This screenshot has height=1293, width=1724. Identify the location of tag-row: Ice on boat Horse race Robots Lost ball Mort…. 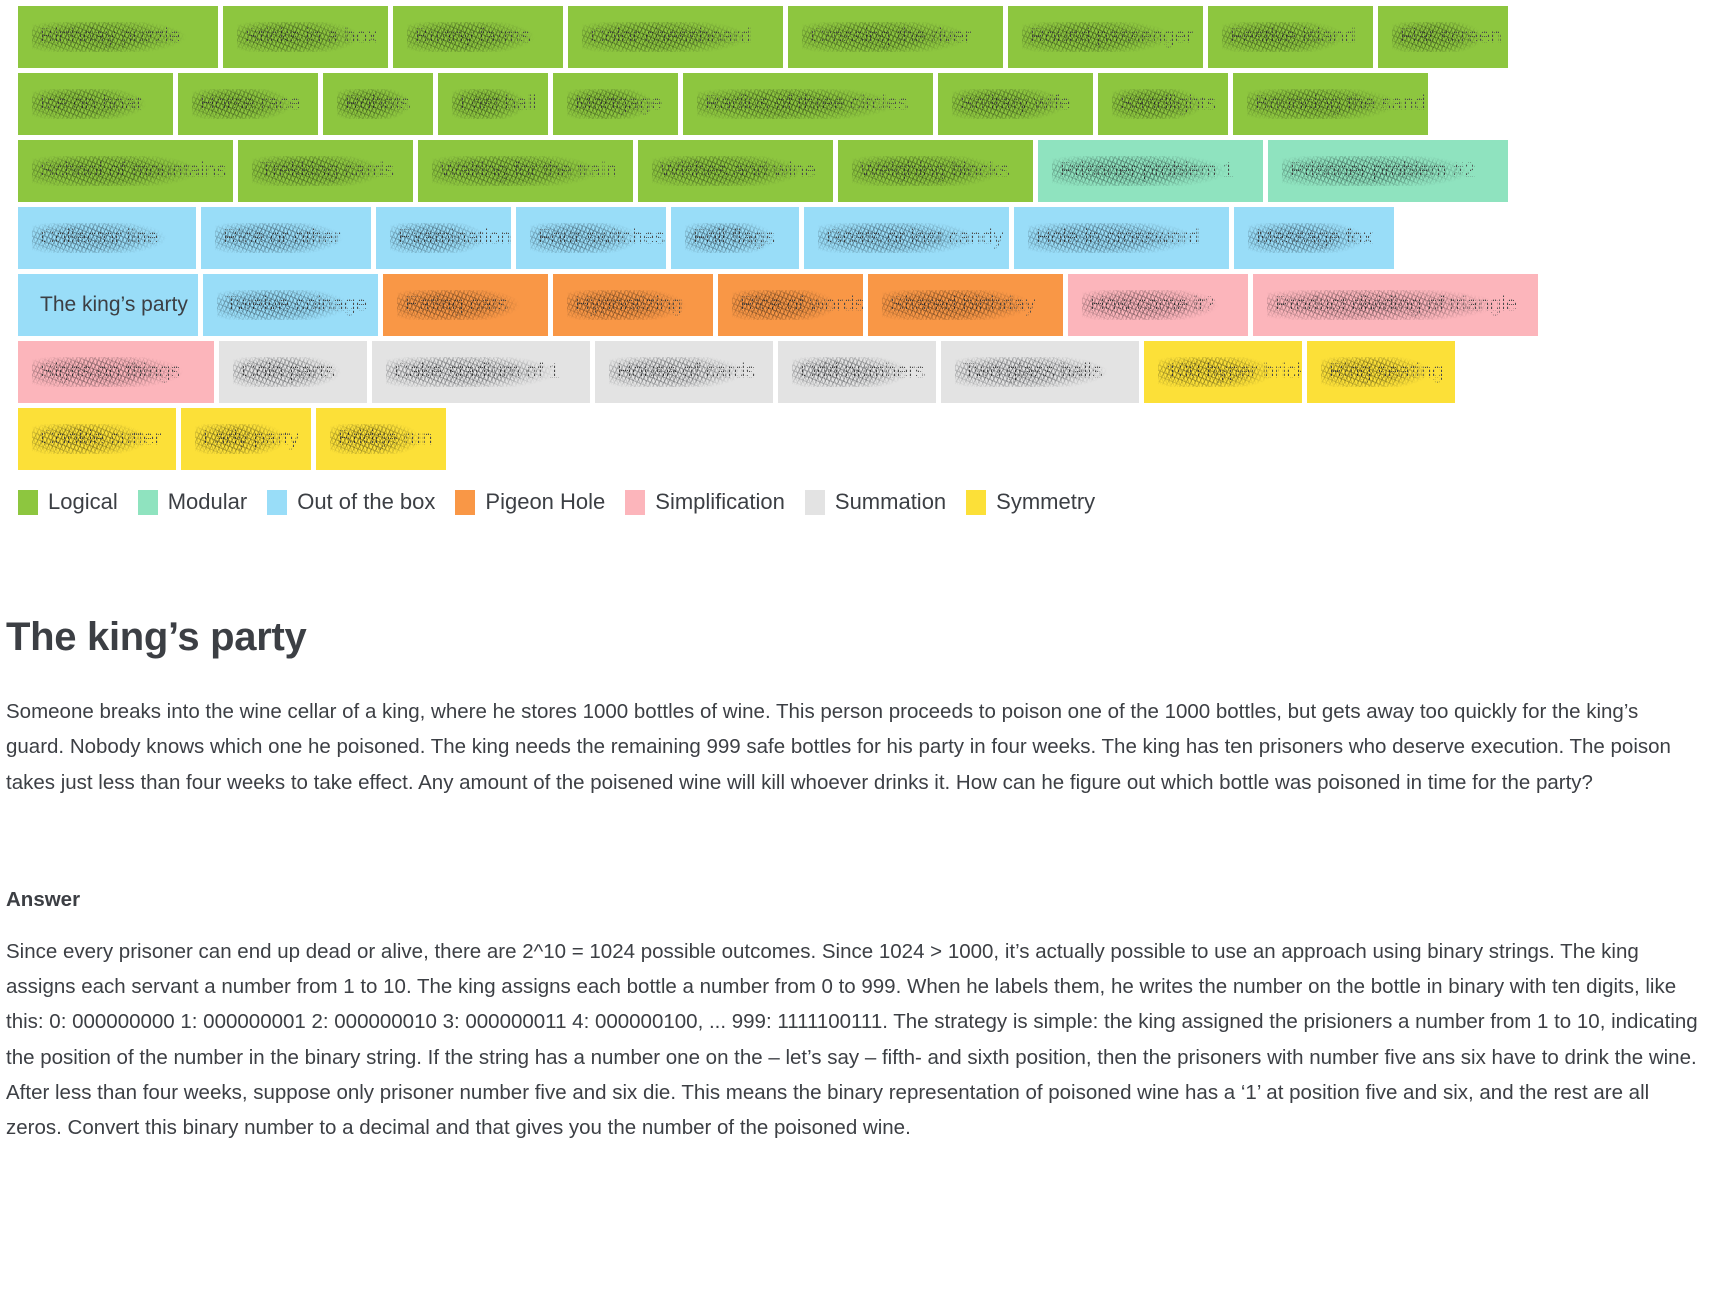
(862, 104).